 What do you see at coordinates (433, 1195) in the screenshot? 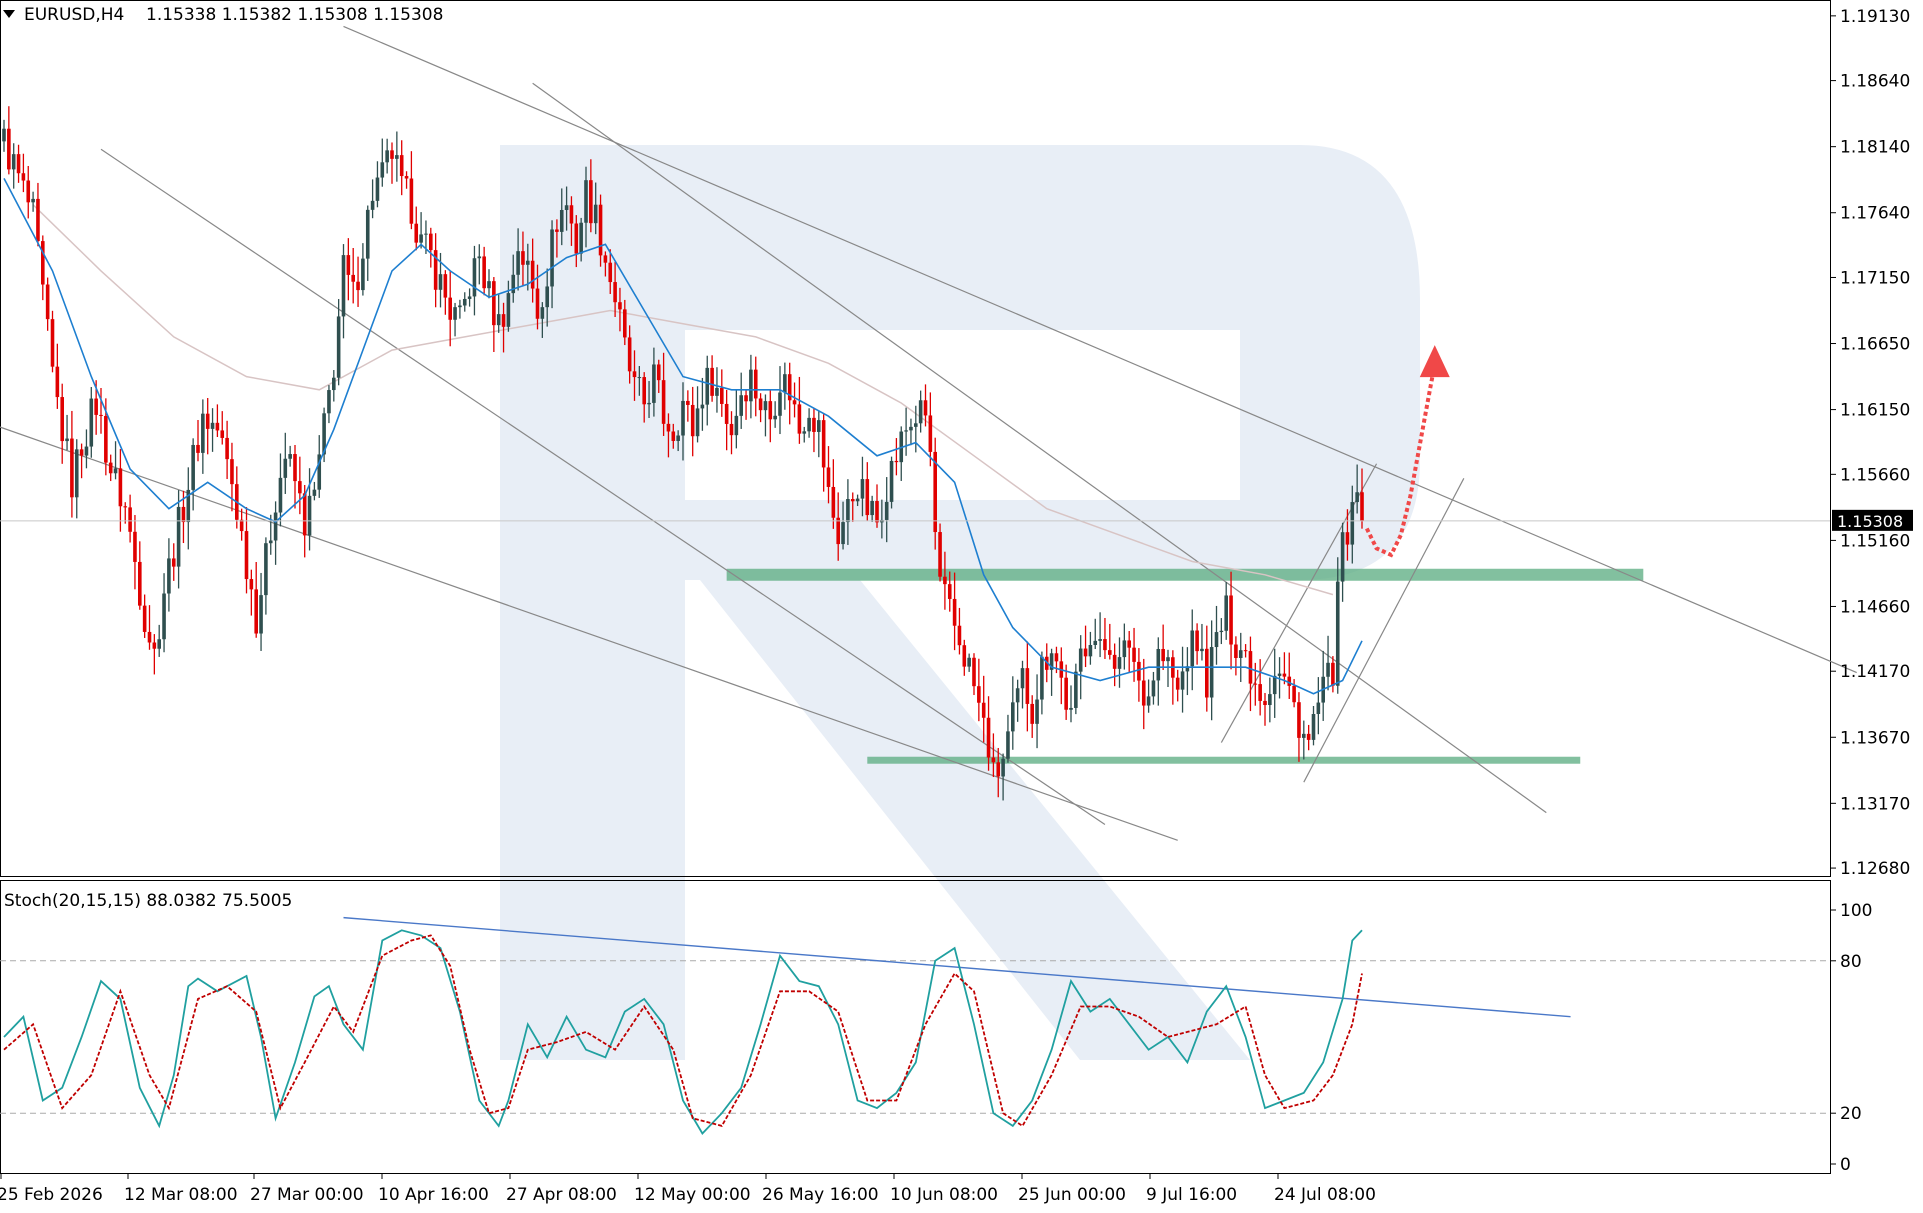
I see `time-tick-label: 10 Apr 16:00` at bounding box center [433, 1195].